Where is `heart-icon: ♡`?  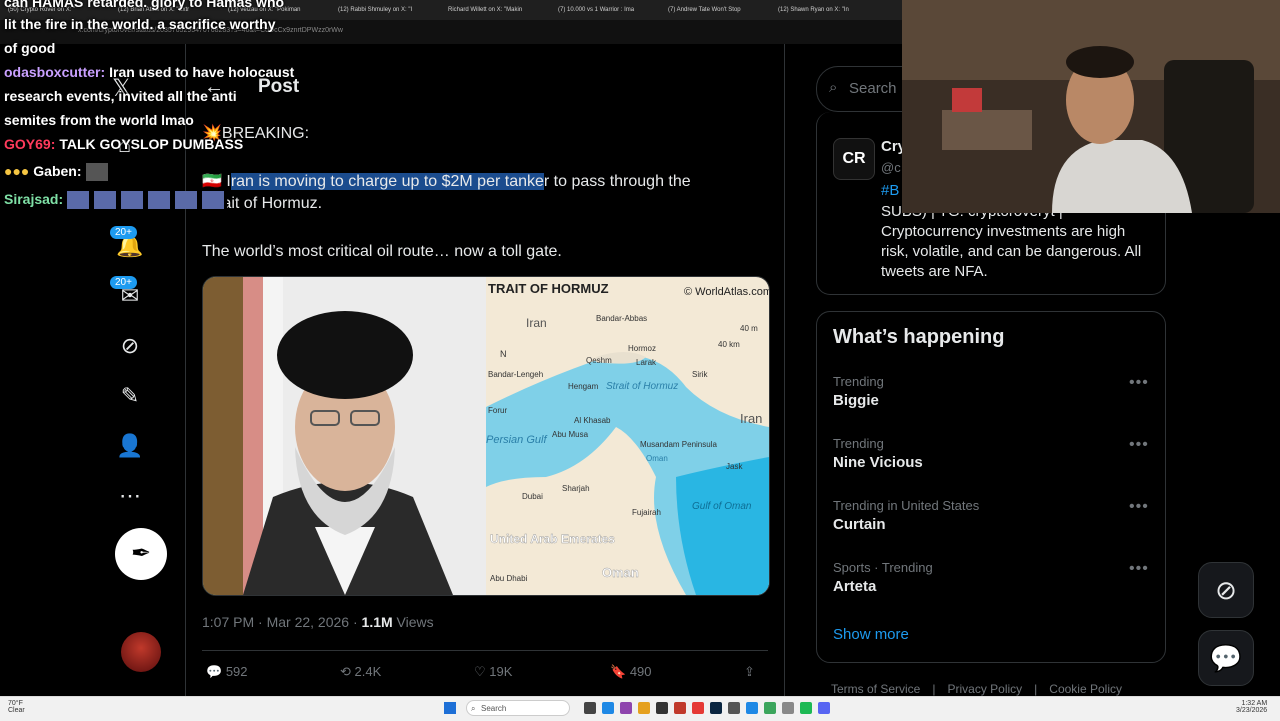 heart-icon: ♡ is located at coordinates (480, 671).